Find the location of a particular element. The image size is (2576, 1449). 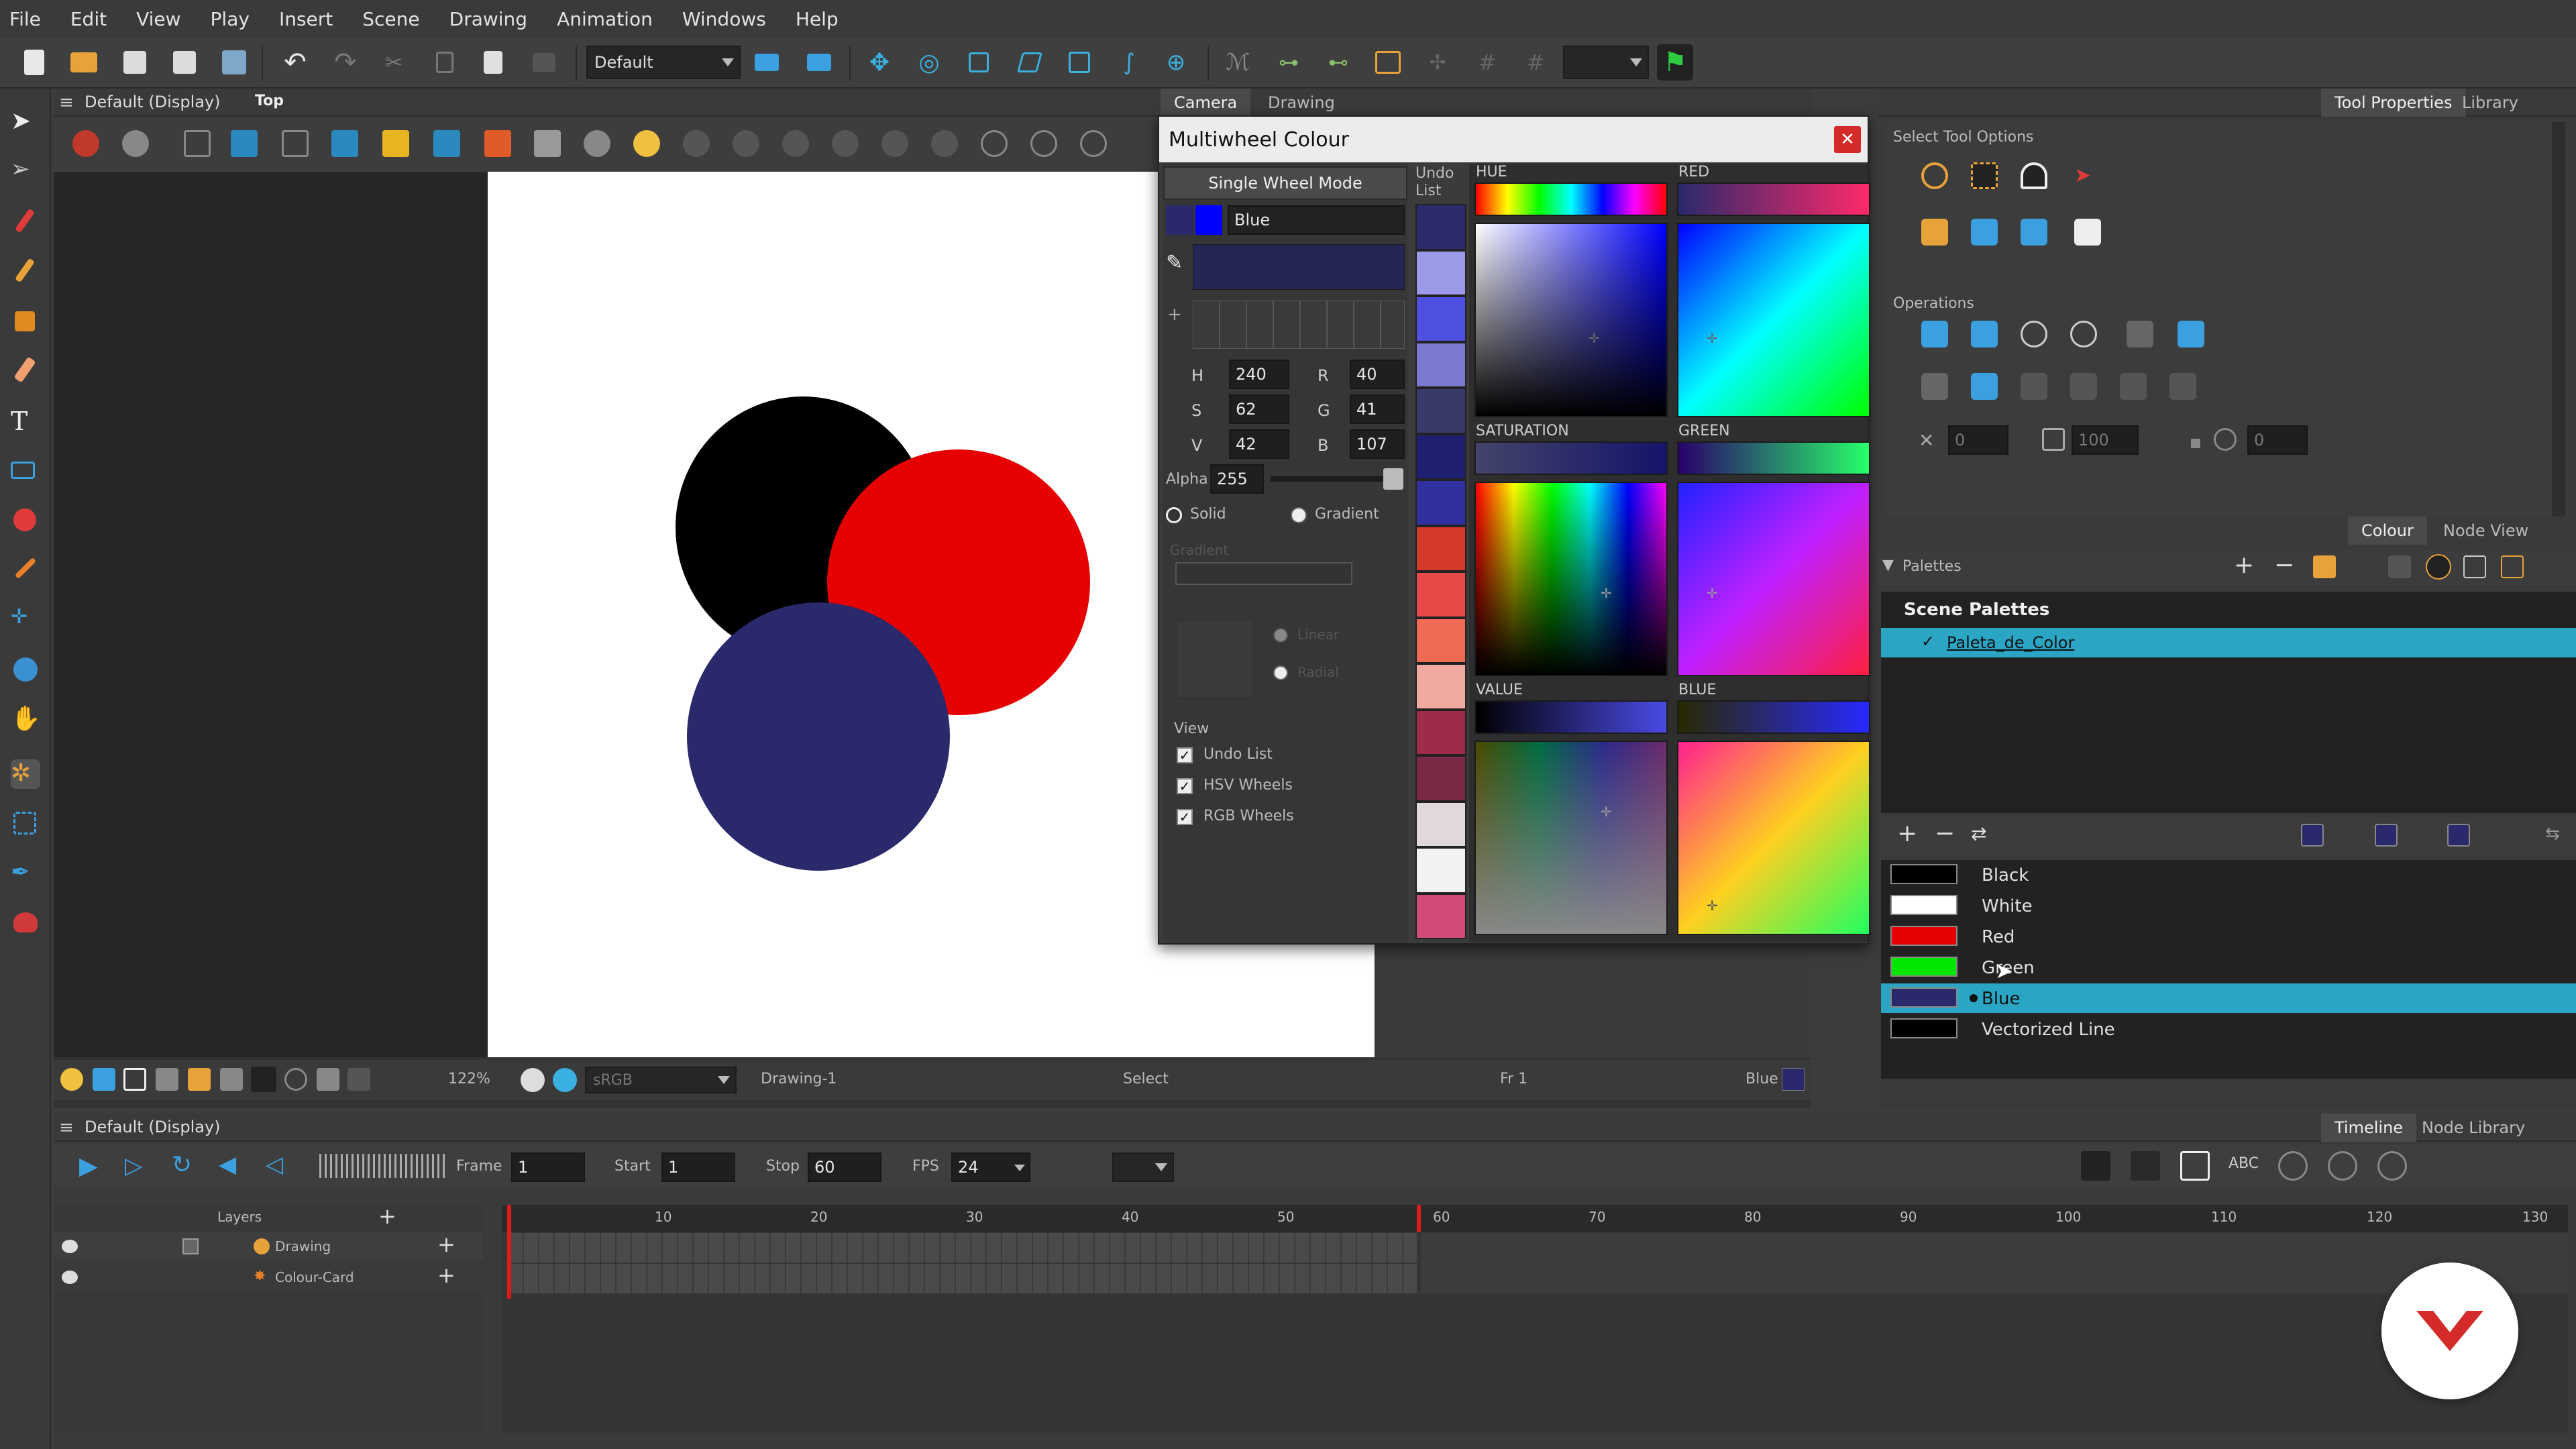

tab-node-view: Node View is located at coordinates (2486, 531).